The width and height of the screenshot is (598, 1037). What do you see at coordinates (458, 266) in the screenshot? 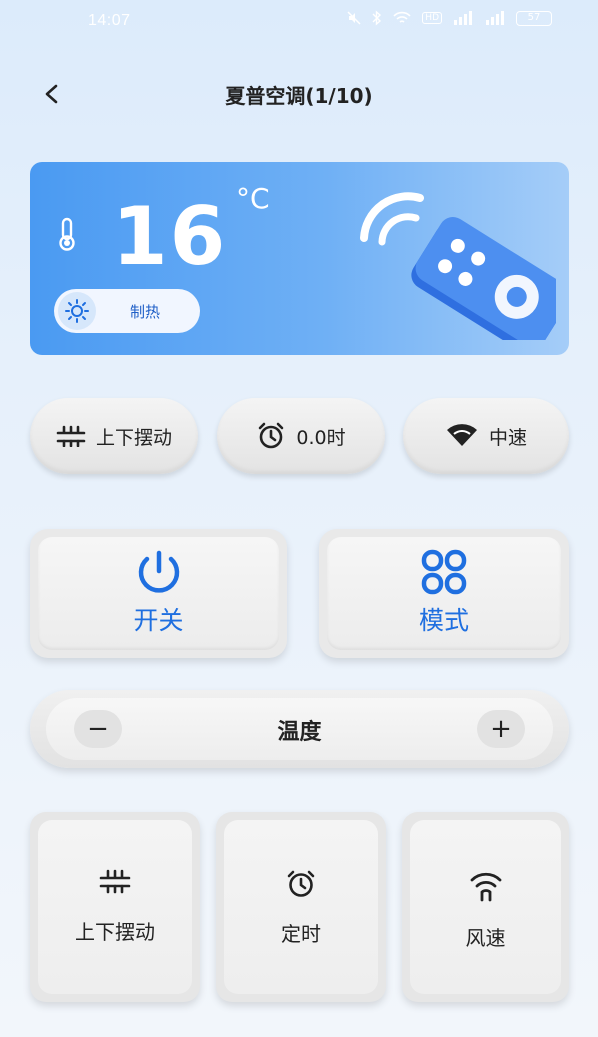
I see `remote-control-illustration` at bounding box center [458, 266].